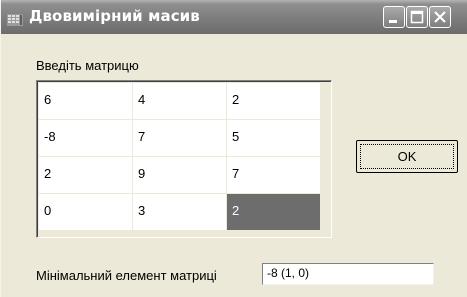 This screenshot has width=467, height=297. I want to click on title-bar: Двовимірний масив, so click(234, 17).